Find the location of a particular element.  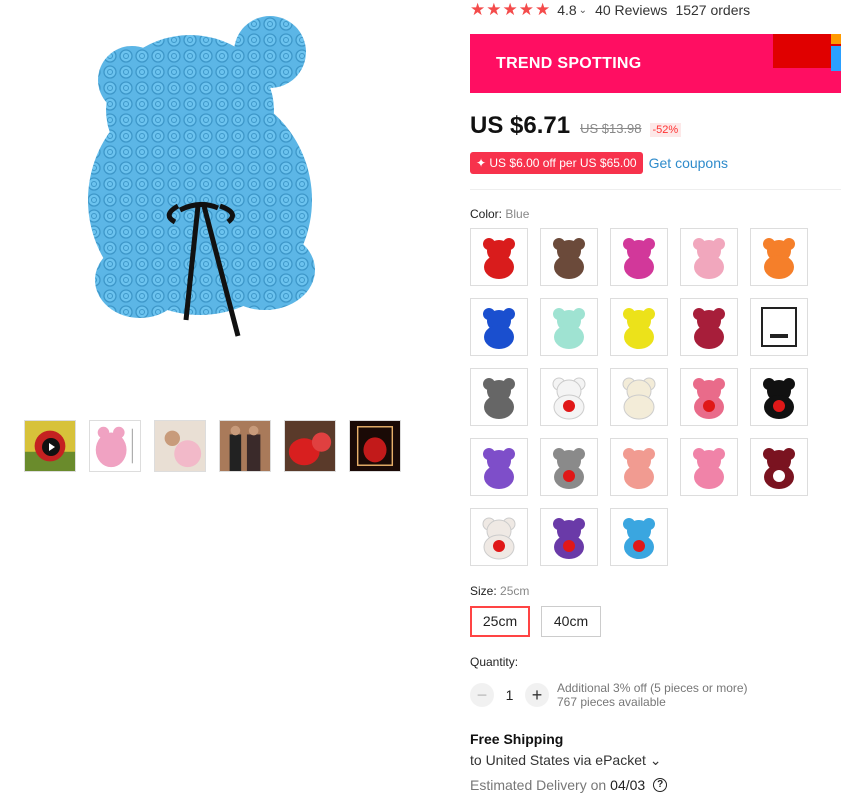

color-swatch-white-red-heart is located at coordinates (499, 537).